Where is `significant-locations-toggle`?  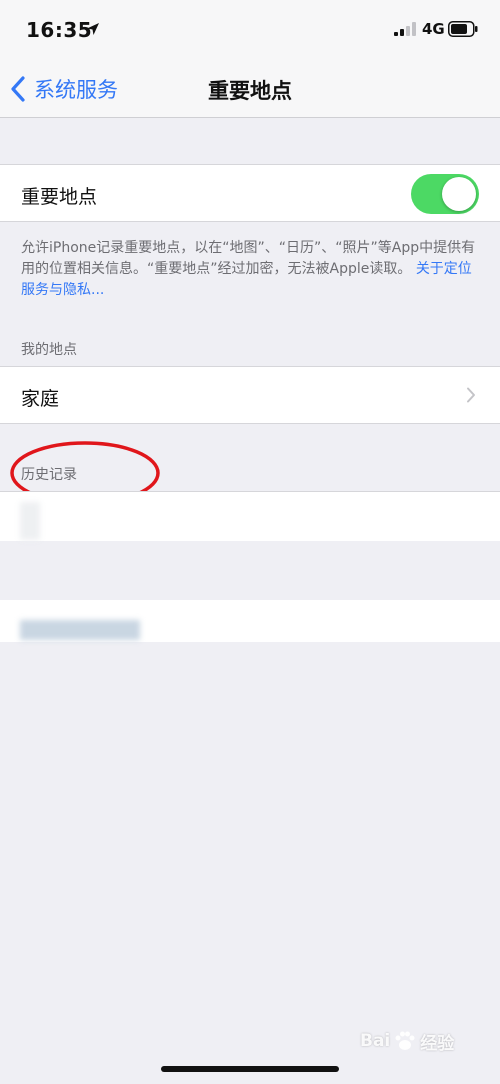
significant-locations-toggle is located at coordinates (445, 194).